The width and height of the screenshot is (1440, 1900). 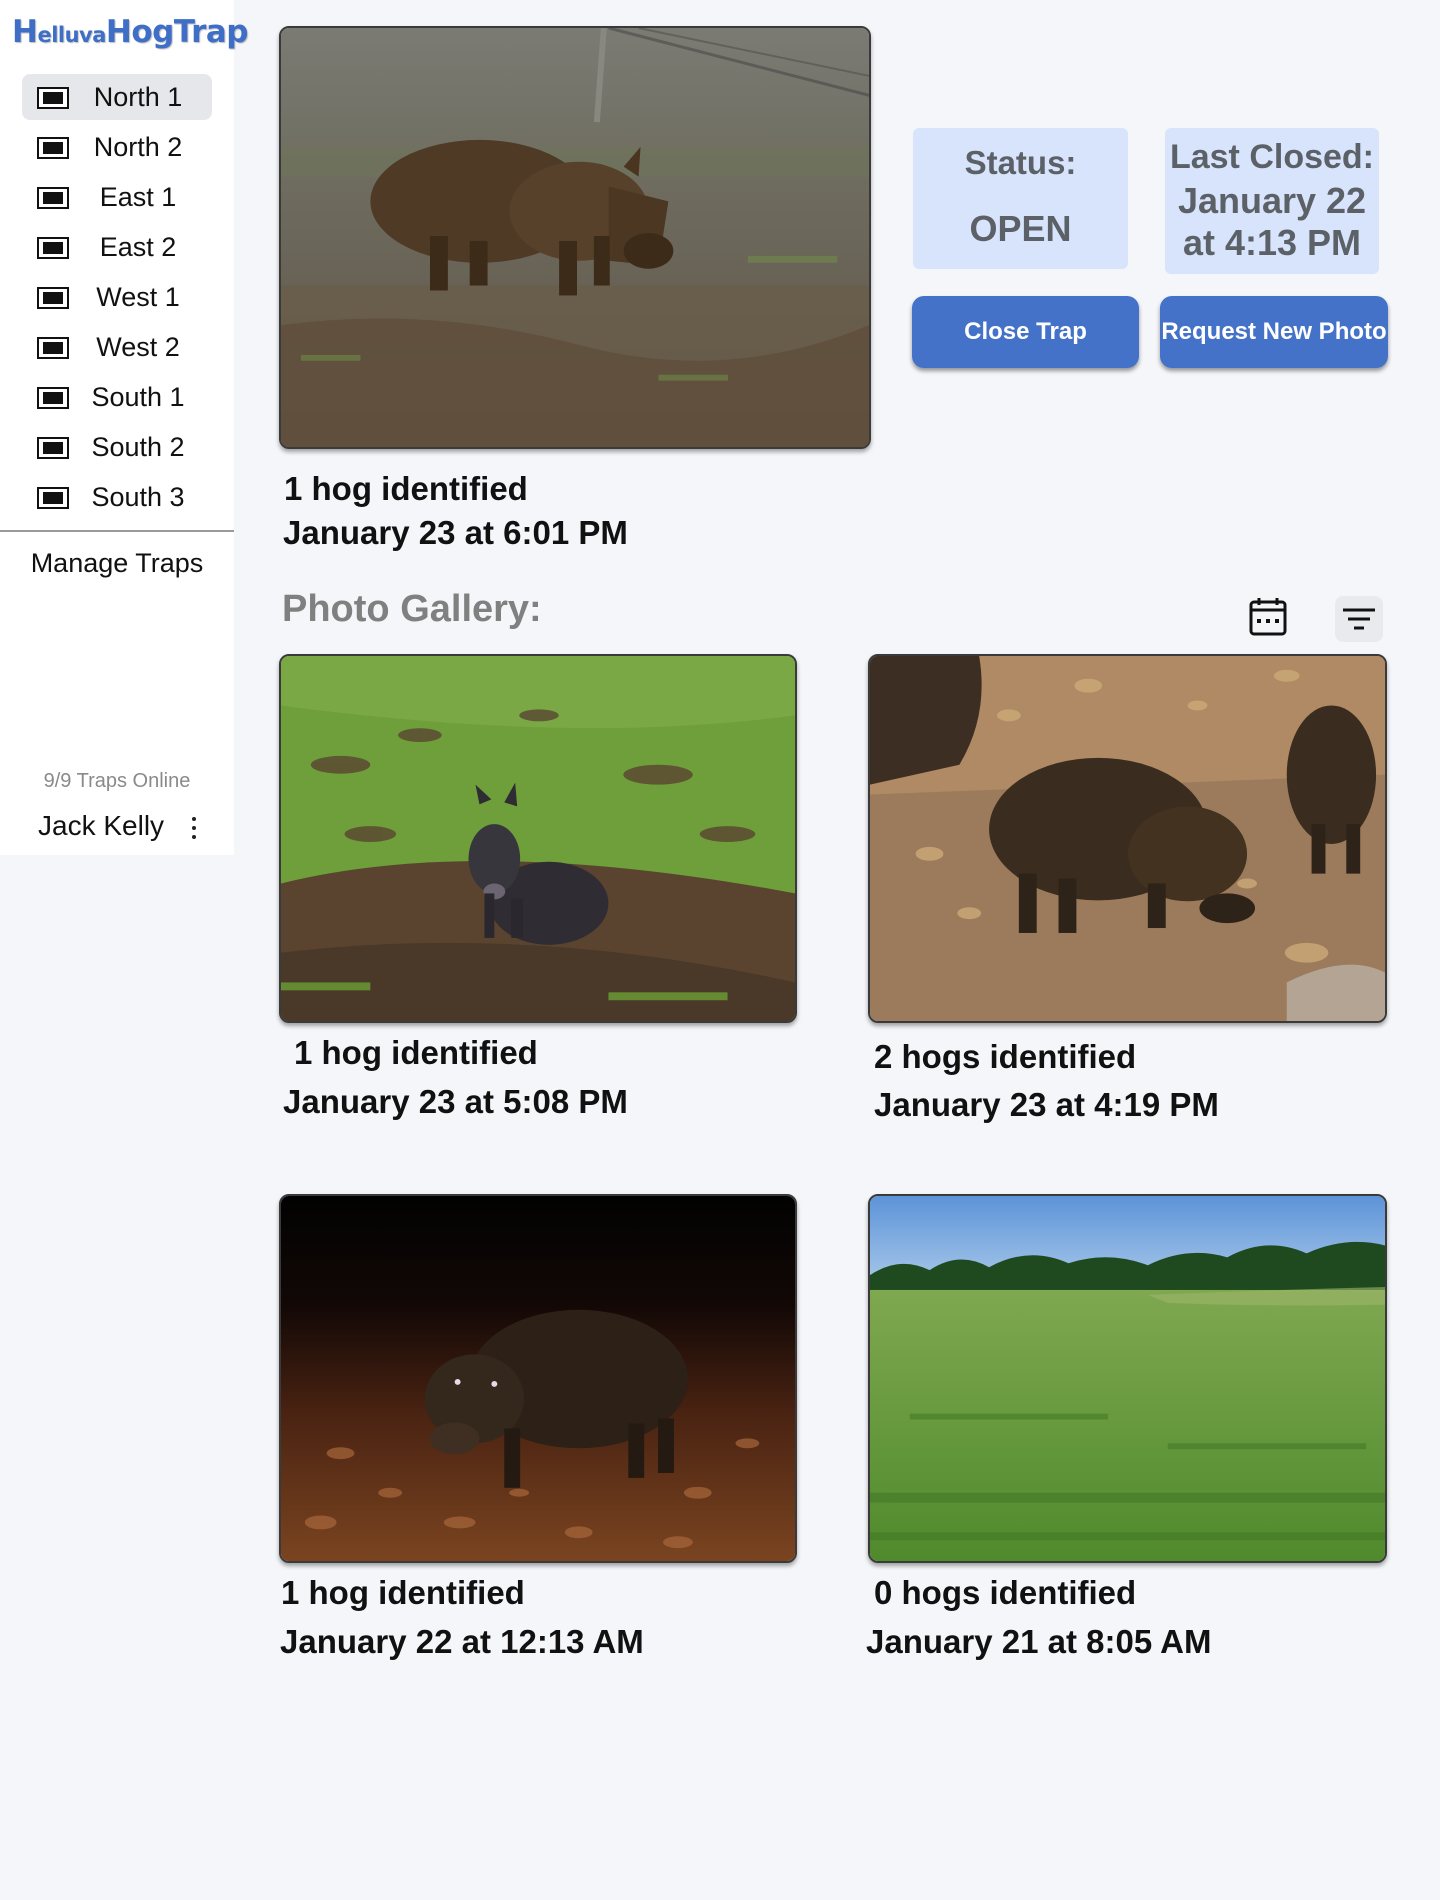 What do you see at coordinates (138, 97) in the screenshot?
I see `trap-label: North 1` at bounding box center [138, 97].